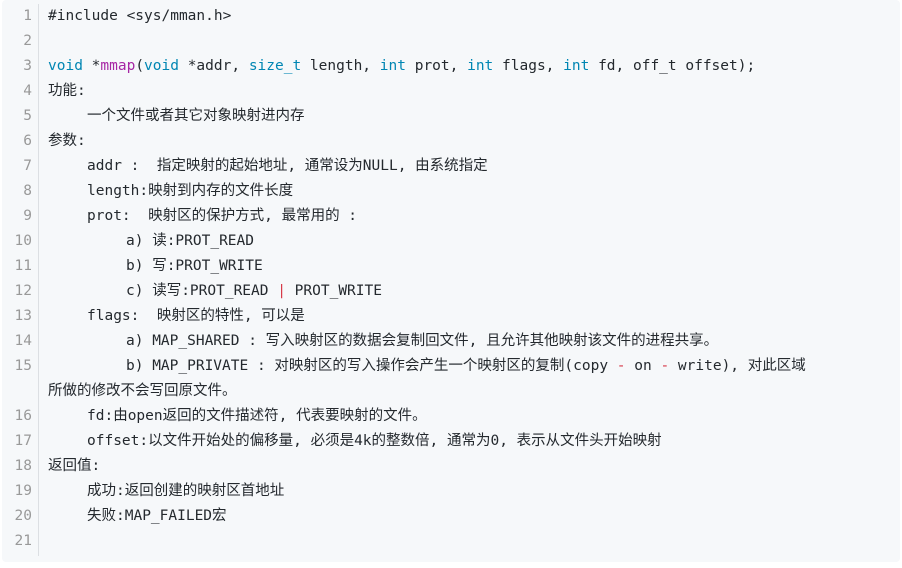 This screenshot has width=902, height=568. Describe the element at coordinates (118, 66) in the screenshot. I see `function-name: mmap` at that location.